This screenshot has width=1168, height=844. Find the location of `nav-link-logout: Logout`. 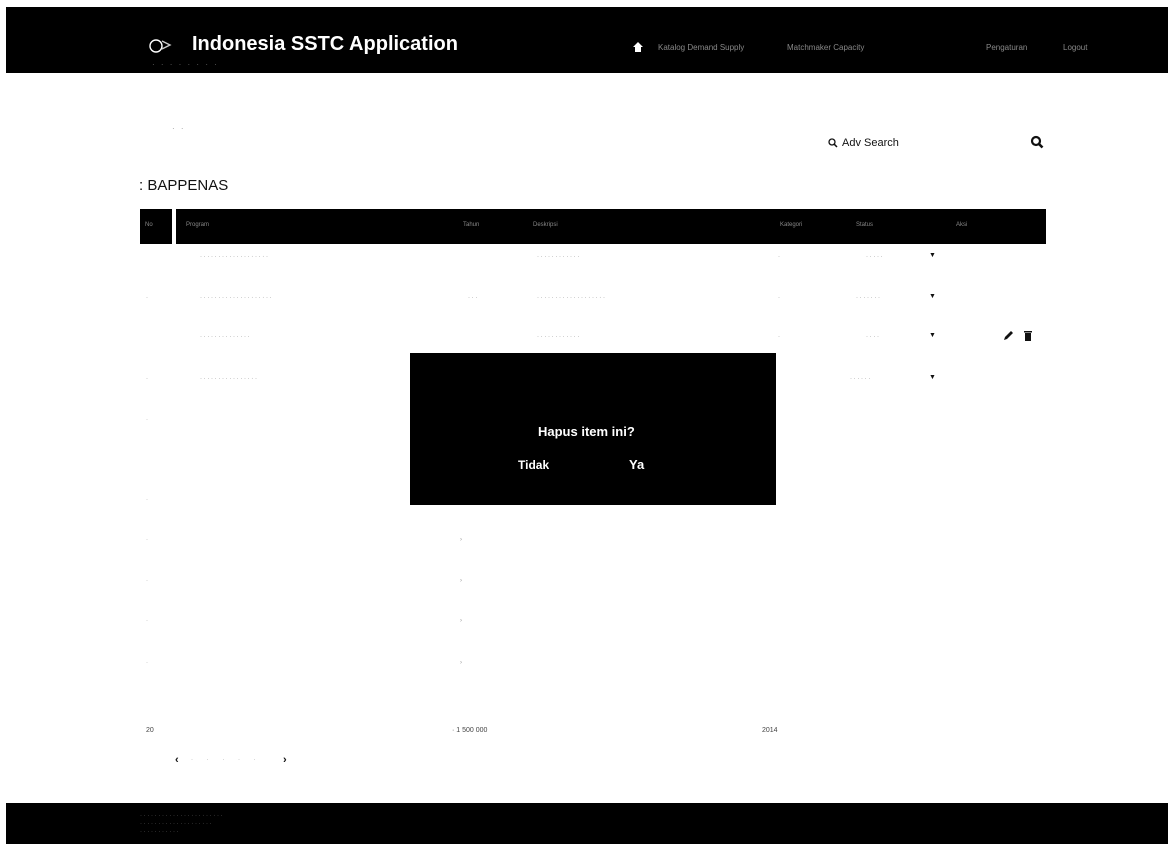

nav-link-logout: Logout is located at coordinates (1075, 47).